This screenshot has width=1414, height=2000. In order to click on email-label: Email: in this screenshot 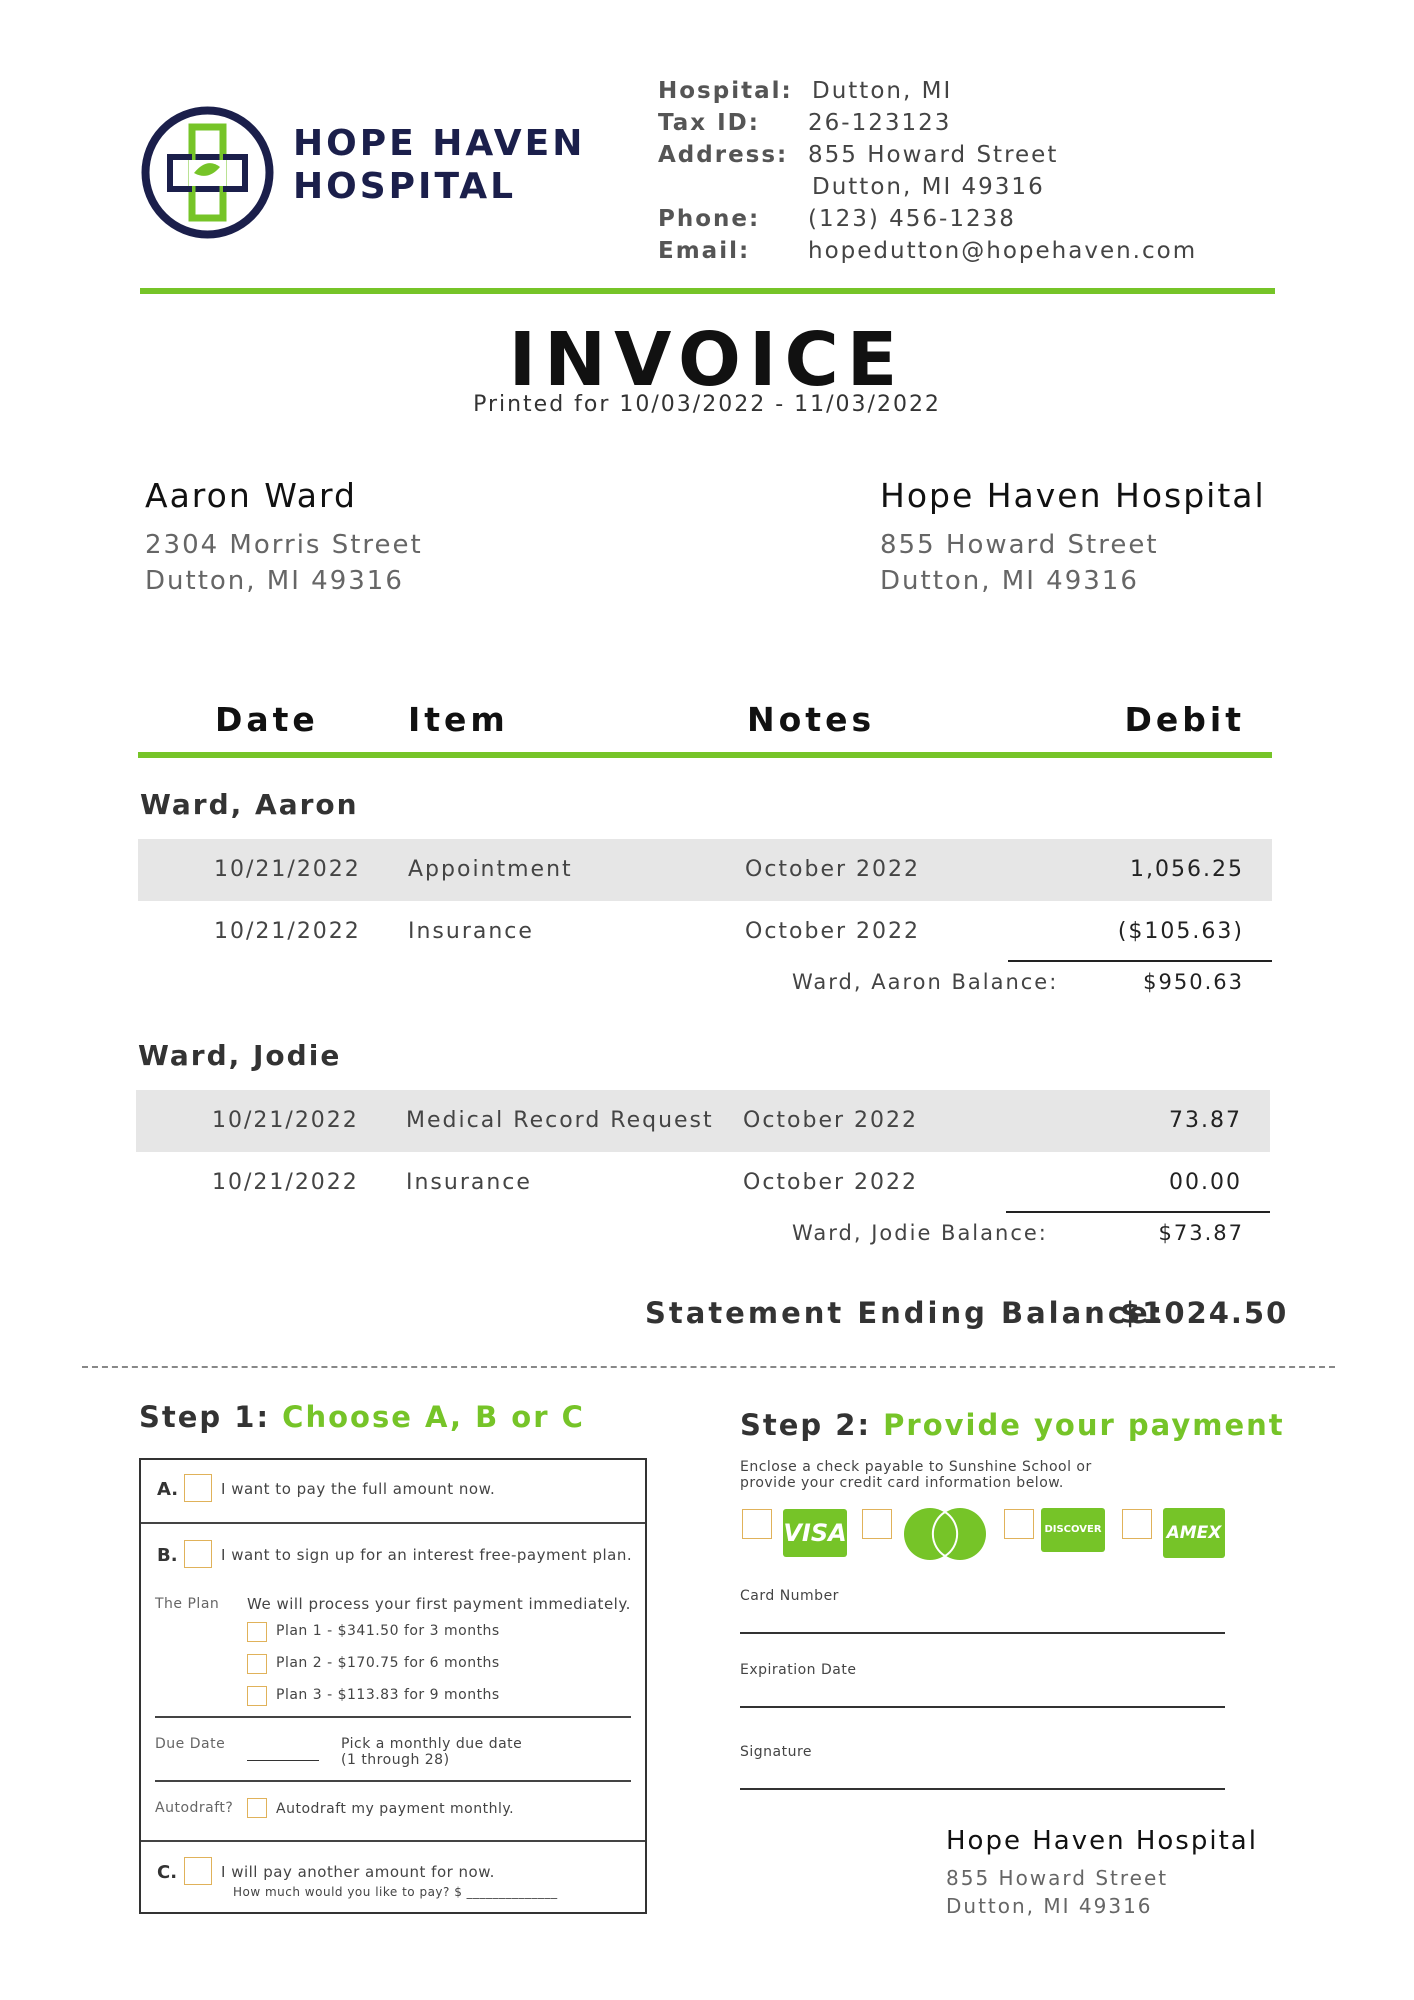, I will do `click(704, 251)`.